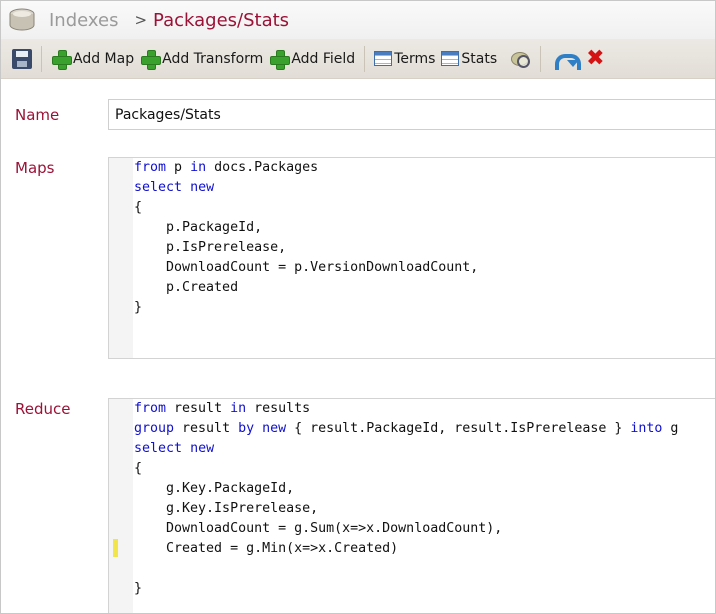 The image size is (716, 614). What do you see at coordinates (178, 167) in the screenshot?
I see `code-text: p` at bounding box center [178, 167].